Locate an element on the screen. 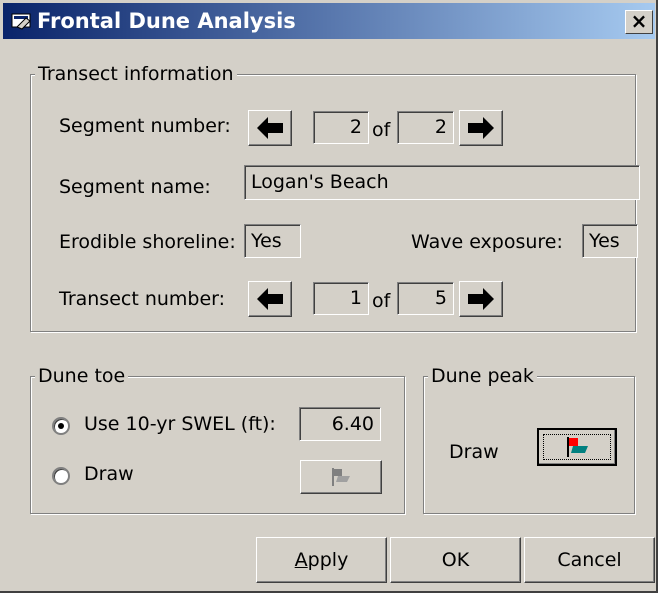 The height and width of the screenshot is (593, 659). segment-total-field: 2 is located at coordinates (425, 127).